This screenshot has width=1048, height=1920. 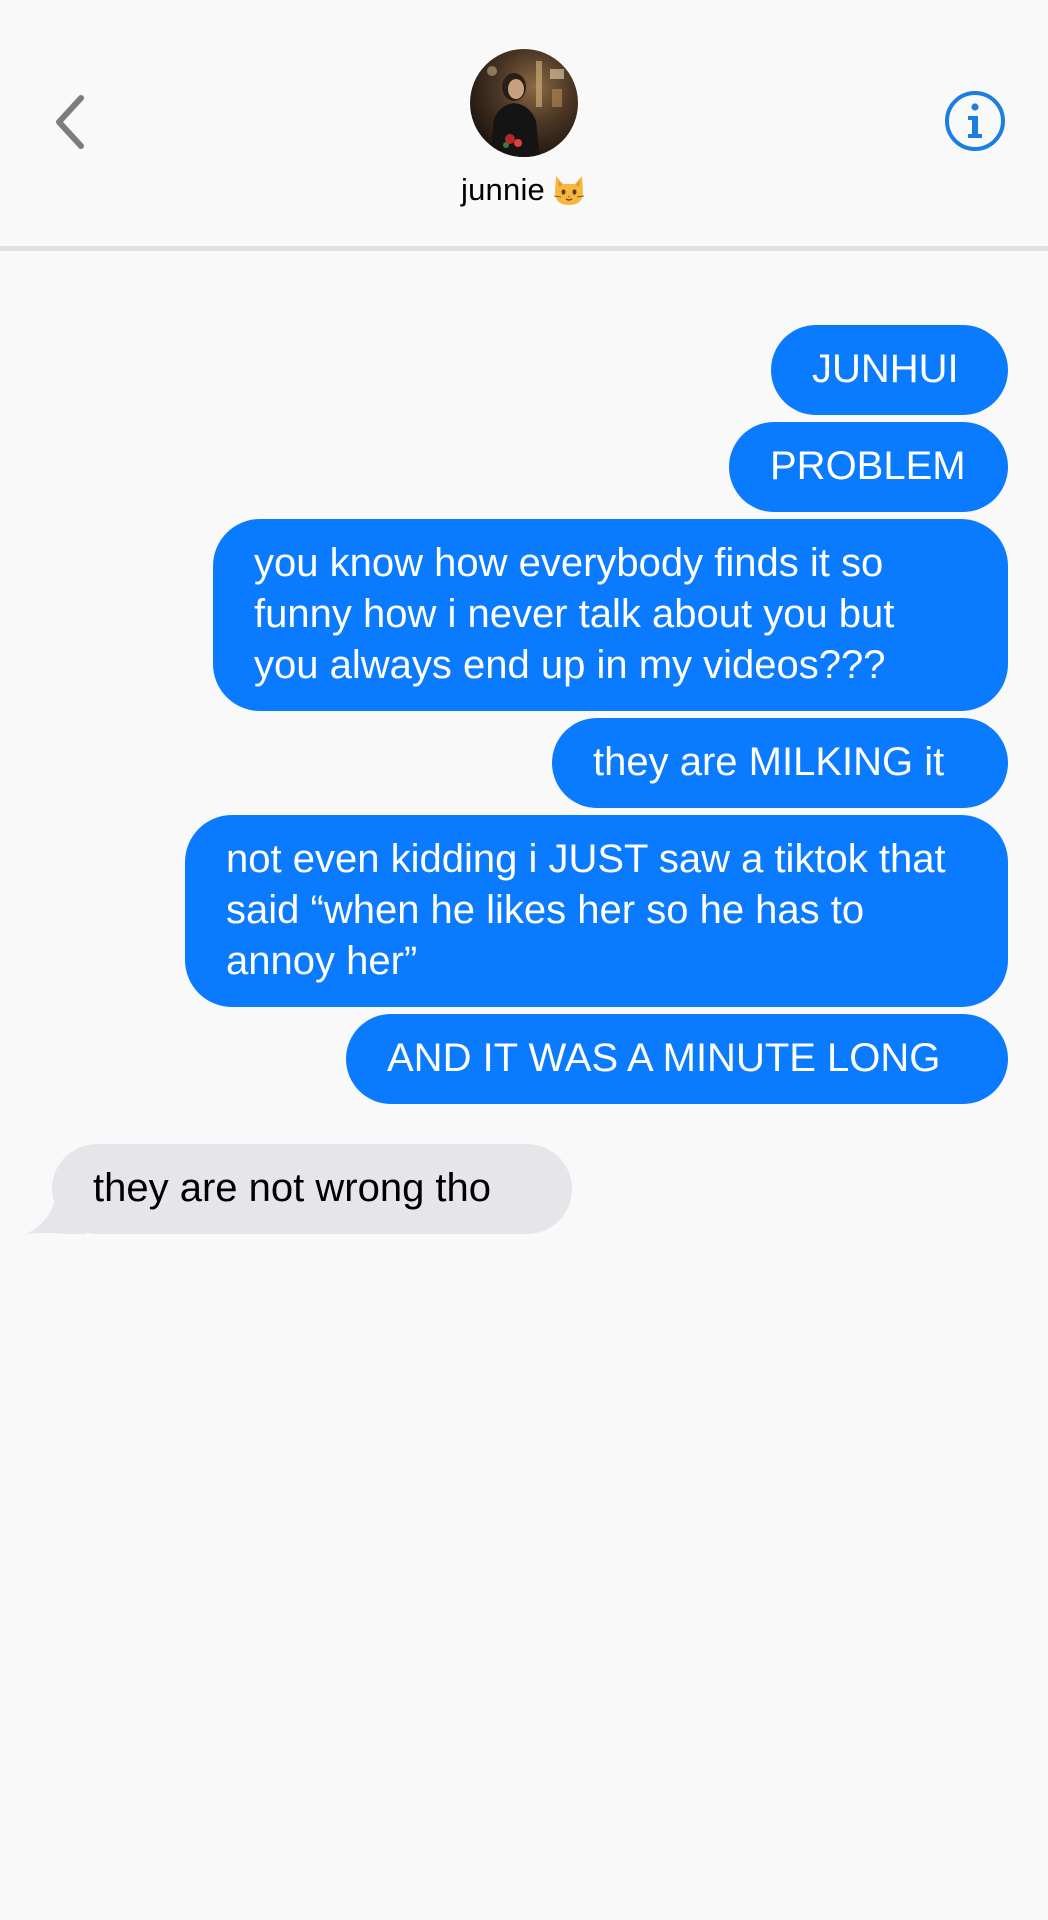 I want to click on message-row: they are not wrong tho, so click(x=524, y=1189).